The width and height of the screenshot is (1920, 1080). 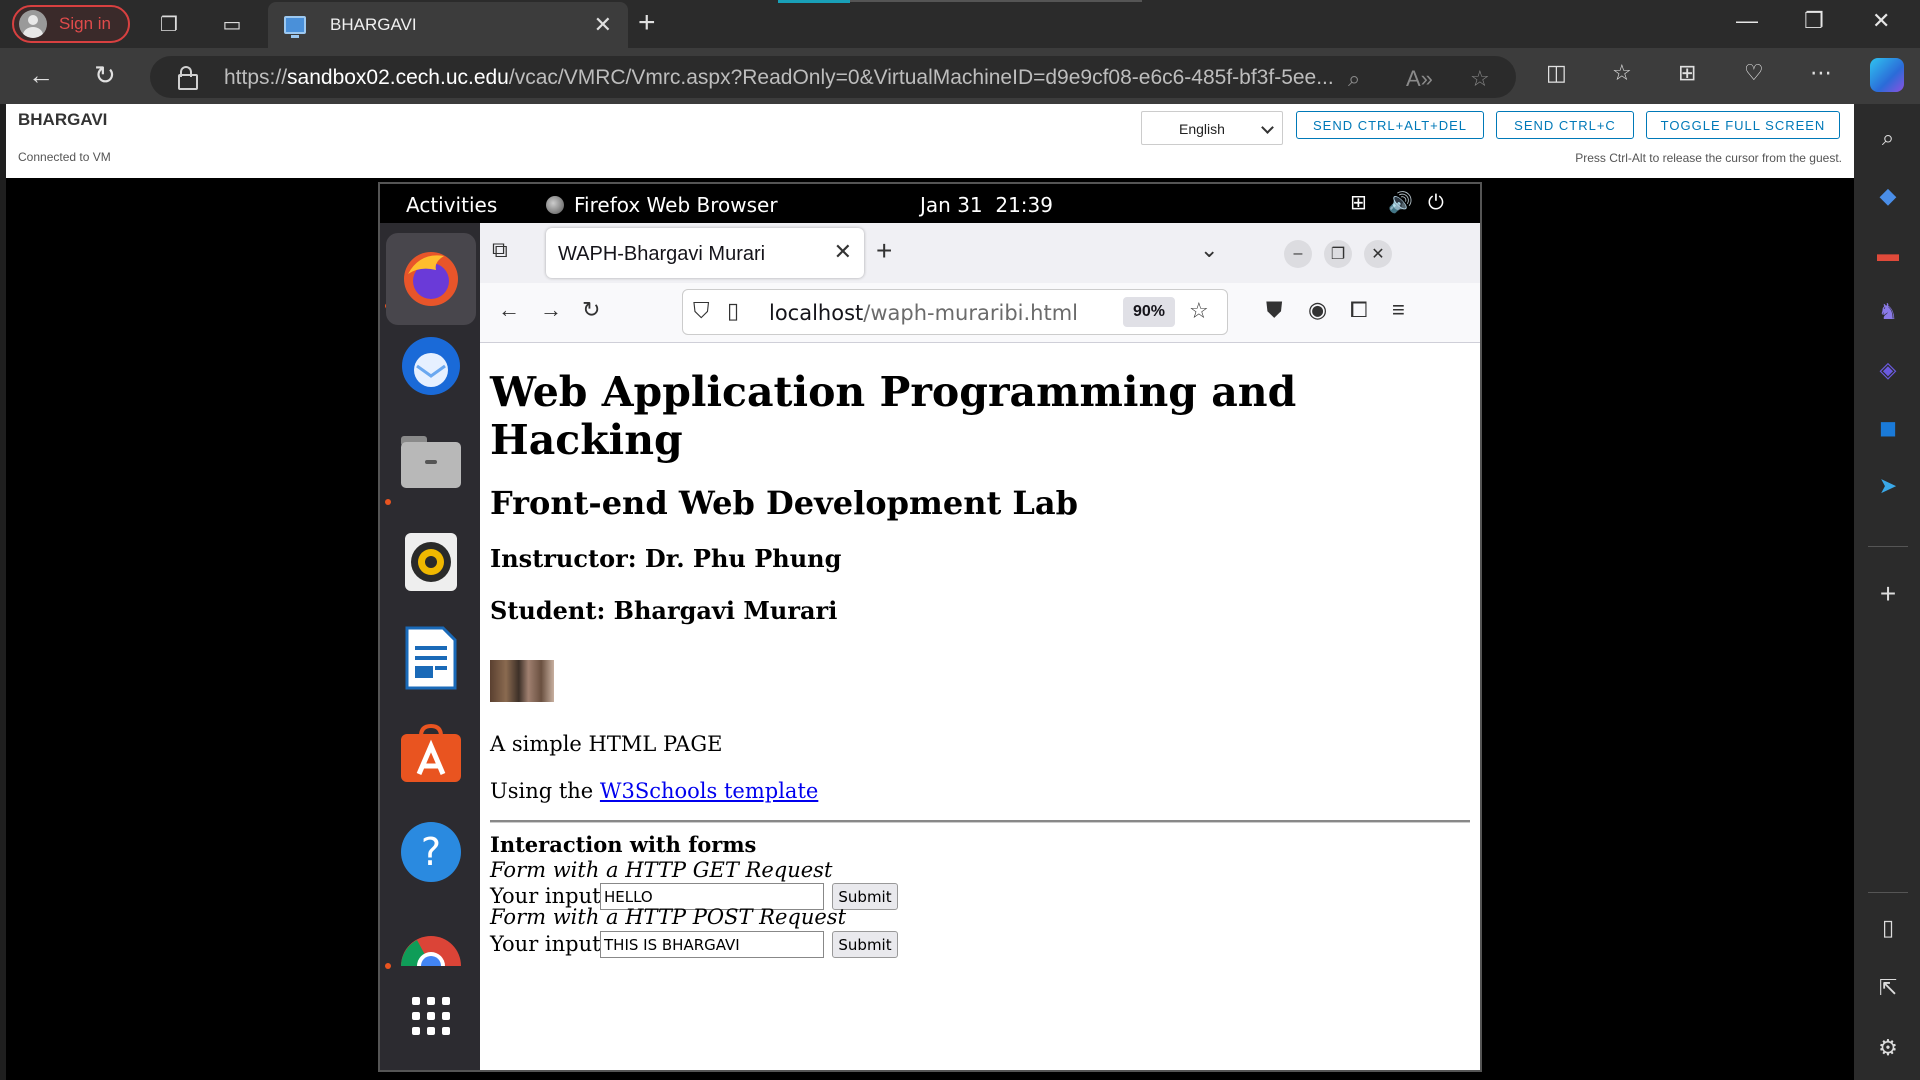 I want to click on writer-dock-icon, so click(x=431, y=658).